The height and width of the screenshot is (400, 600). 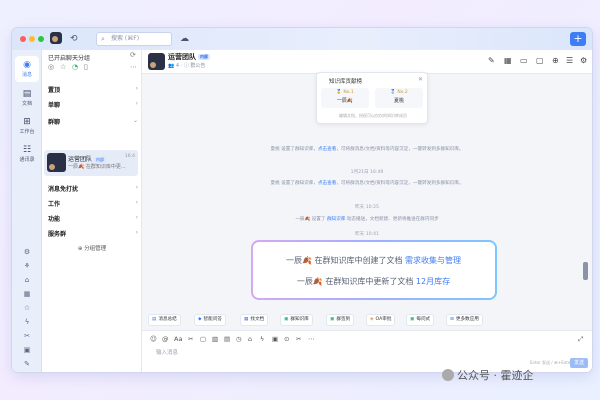 I want to click on clip-icon: ▯, so click(x=86, y=67).